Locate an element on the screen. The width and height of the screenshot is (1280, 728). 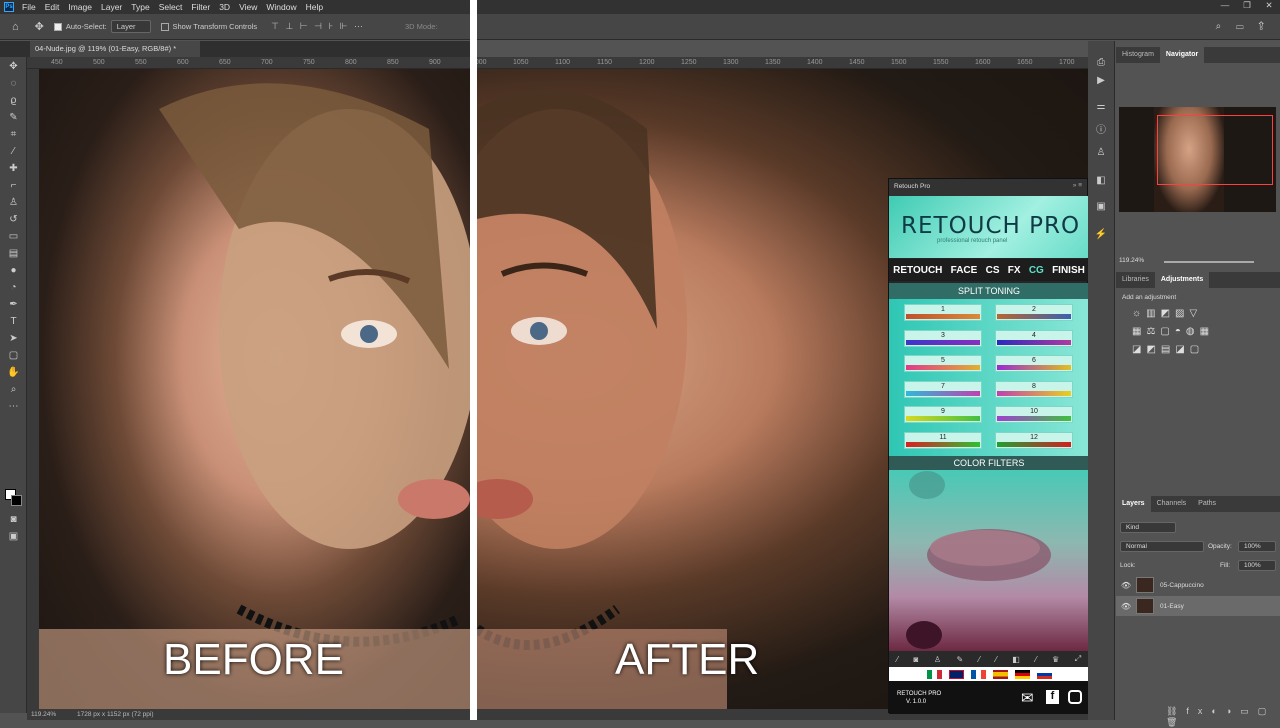
document-tab: 04-Nude.jpg @ 119% (01-Easy, RGB/8#) * is located at coordinates (115, 49).